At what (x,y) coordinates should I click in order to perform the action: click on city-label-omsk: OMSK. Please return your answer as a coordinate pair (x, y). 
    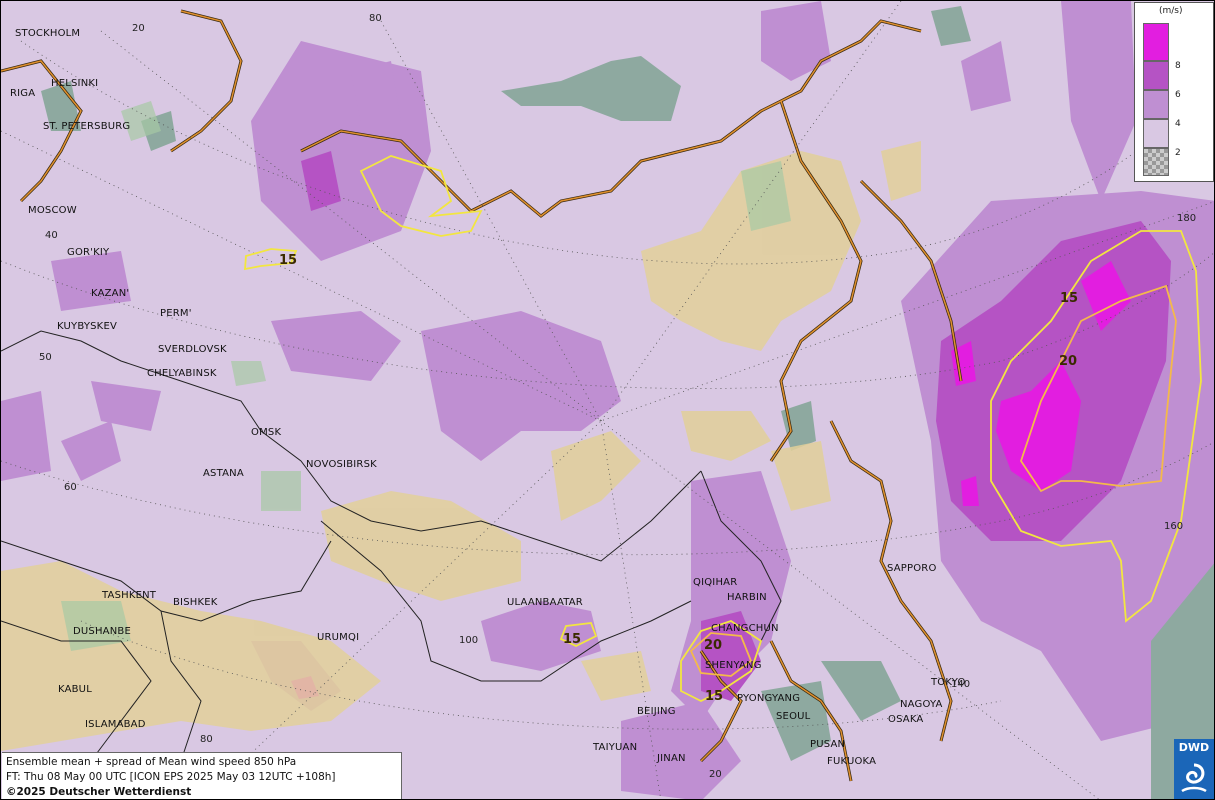
    Looking at the image, I should click on (266, 432).